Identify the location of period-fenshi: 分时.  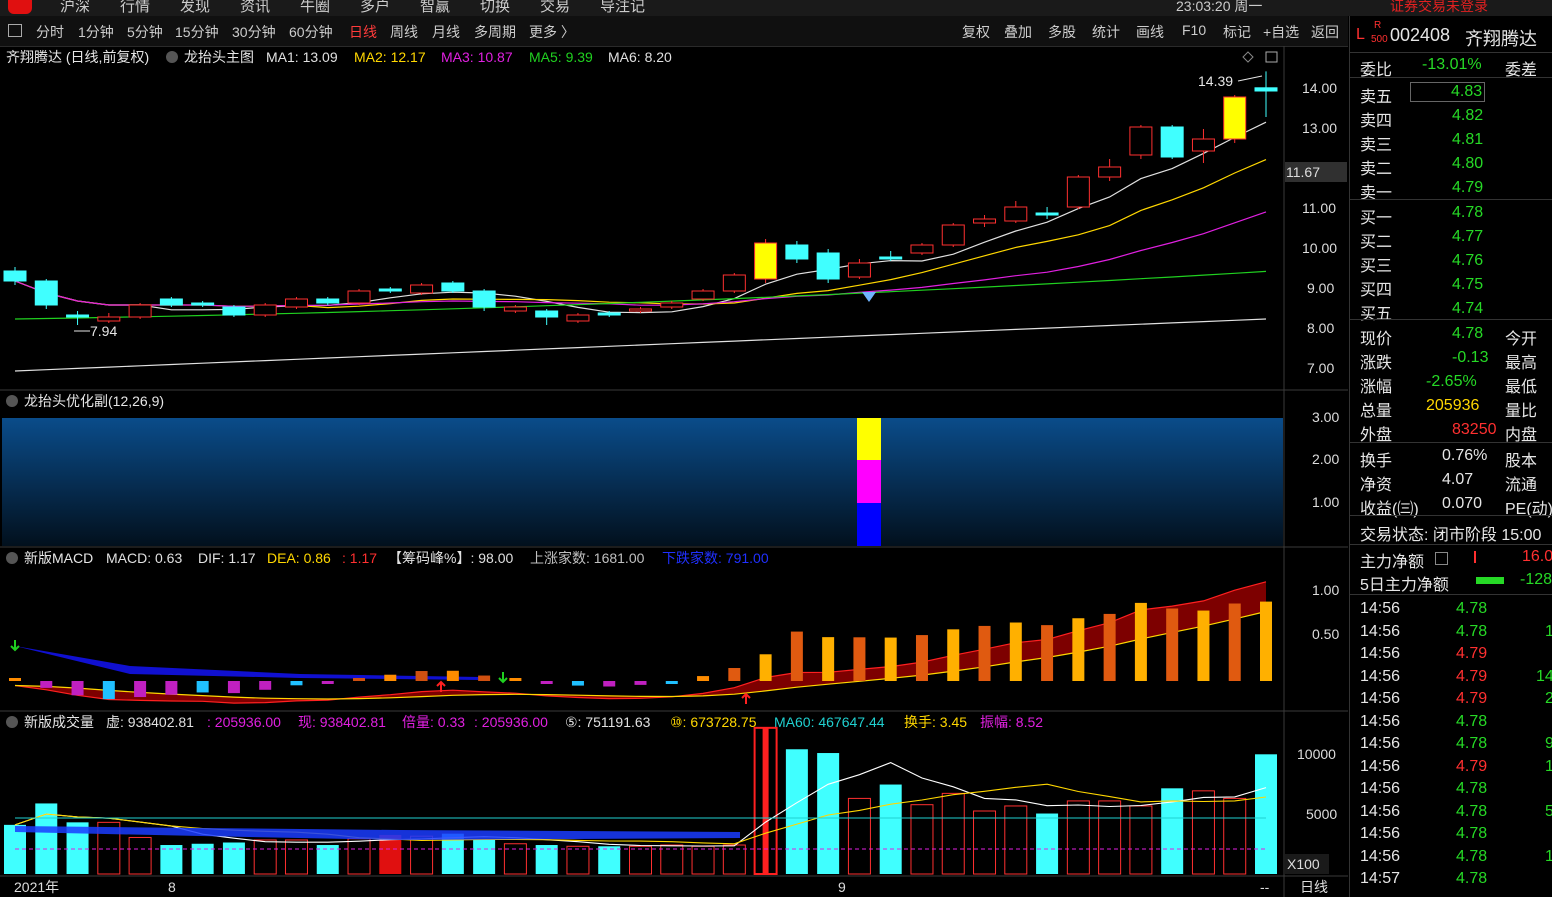
(50, 32).